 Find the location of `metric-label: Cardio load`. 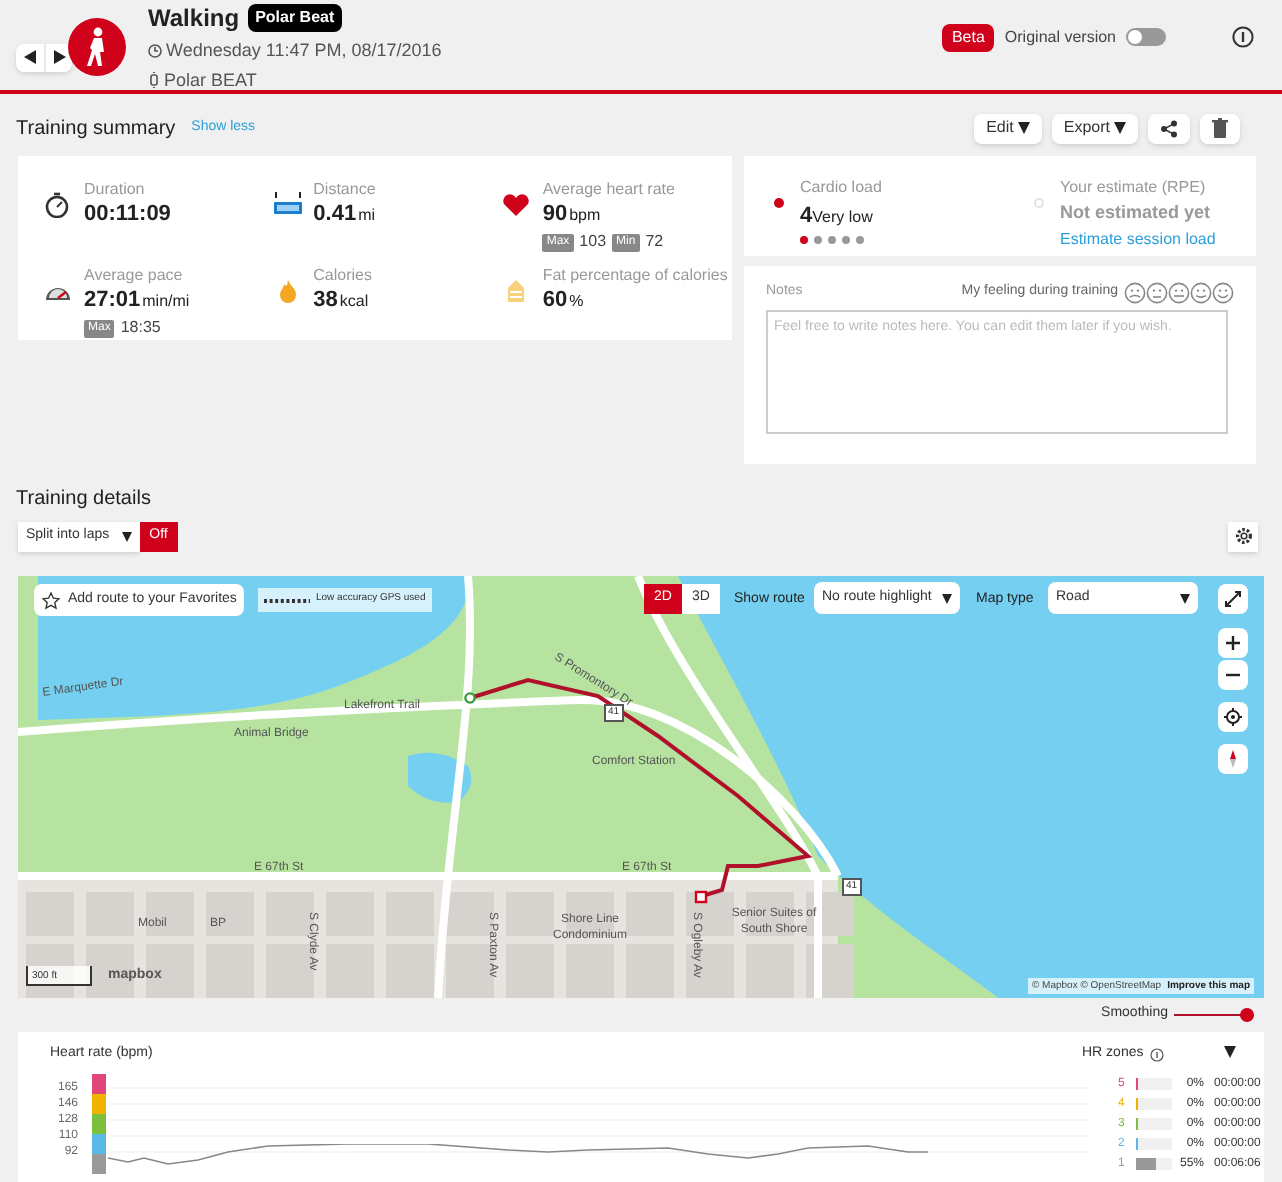

metric-label: Cardio load is located at coordinates (841, 188).